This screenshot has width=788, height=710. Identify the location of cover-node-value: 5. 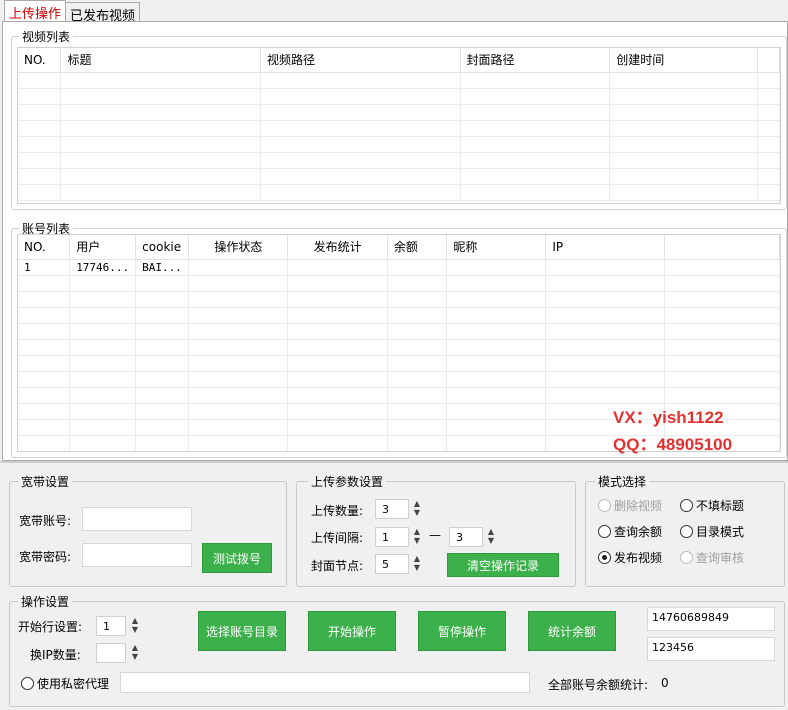
(385, 564).